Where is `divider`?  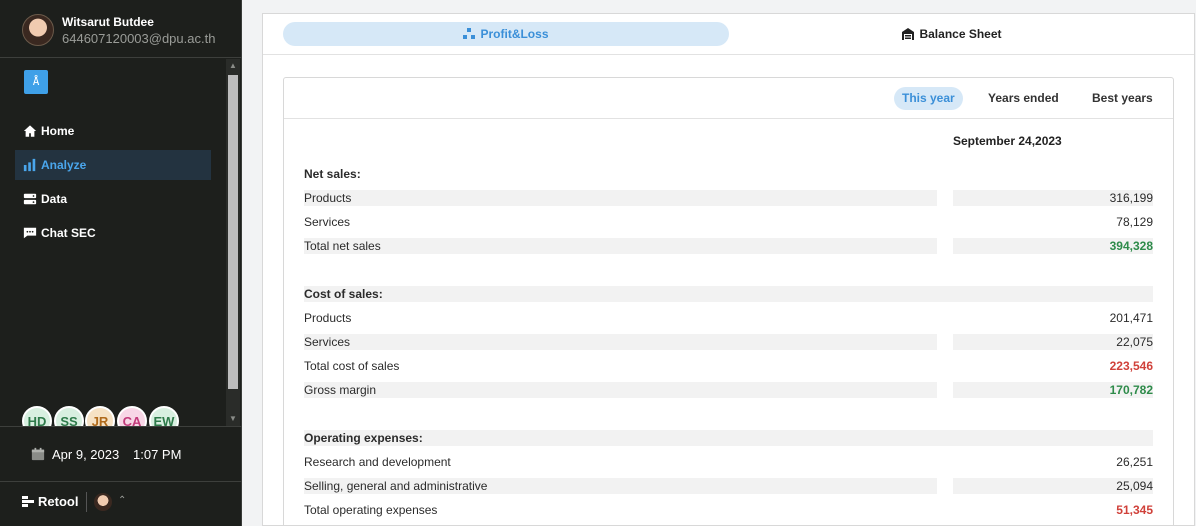 divider is located at coordinates (86, 502).